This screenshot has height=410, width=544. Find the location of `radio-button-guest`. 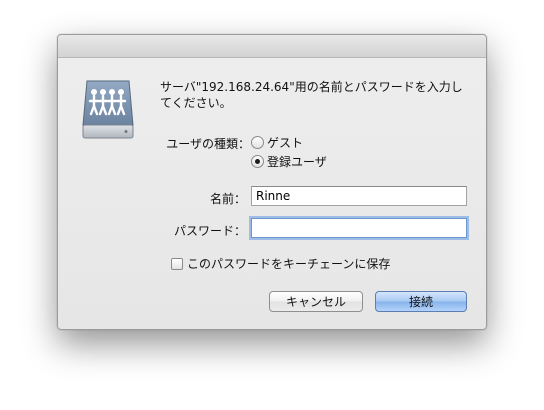

radio-button-guest is located at coordinates (257, 142).